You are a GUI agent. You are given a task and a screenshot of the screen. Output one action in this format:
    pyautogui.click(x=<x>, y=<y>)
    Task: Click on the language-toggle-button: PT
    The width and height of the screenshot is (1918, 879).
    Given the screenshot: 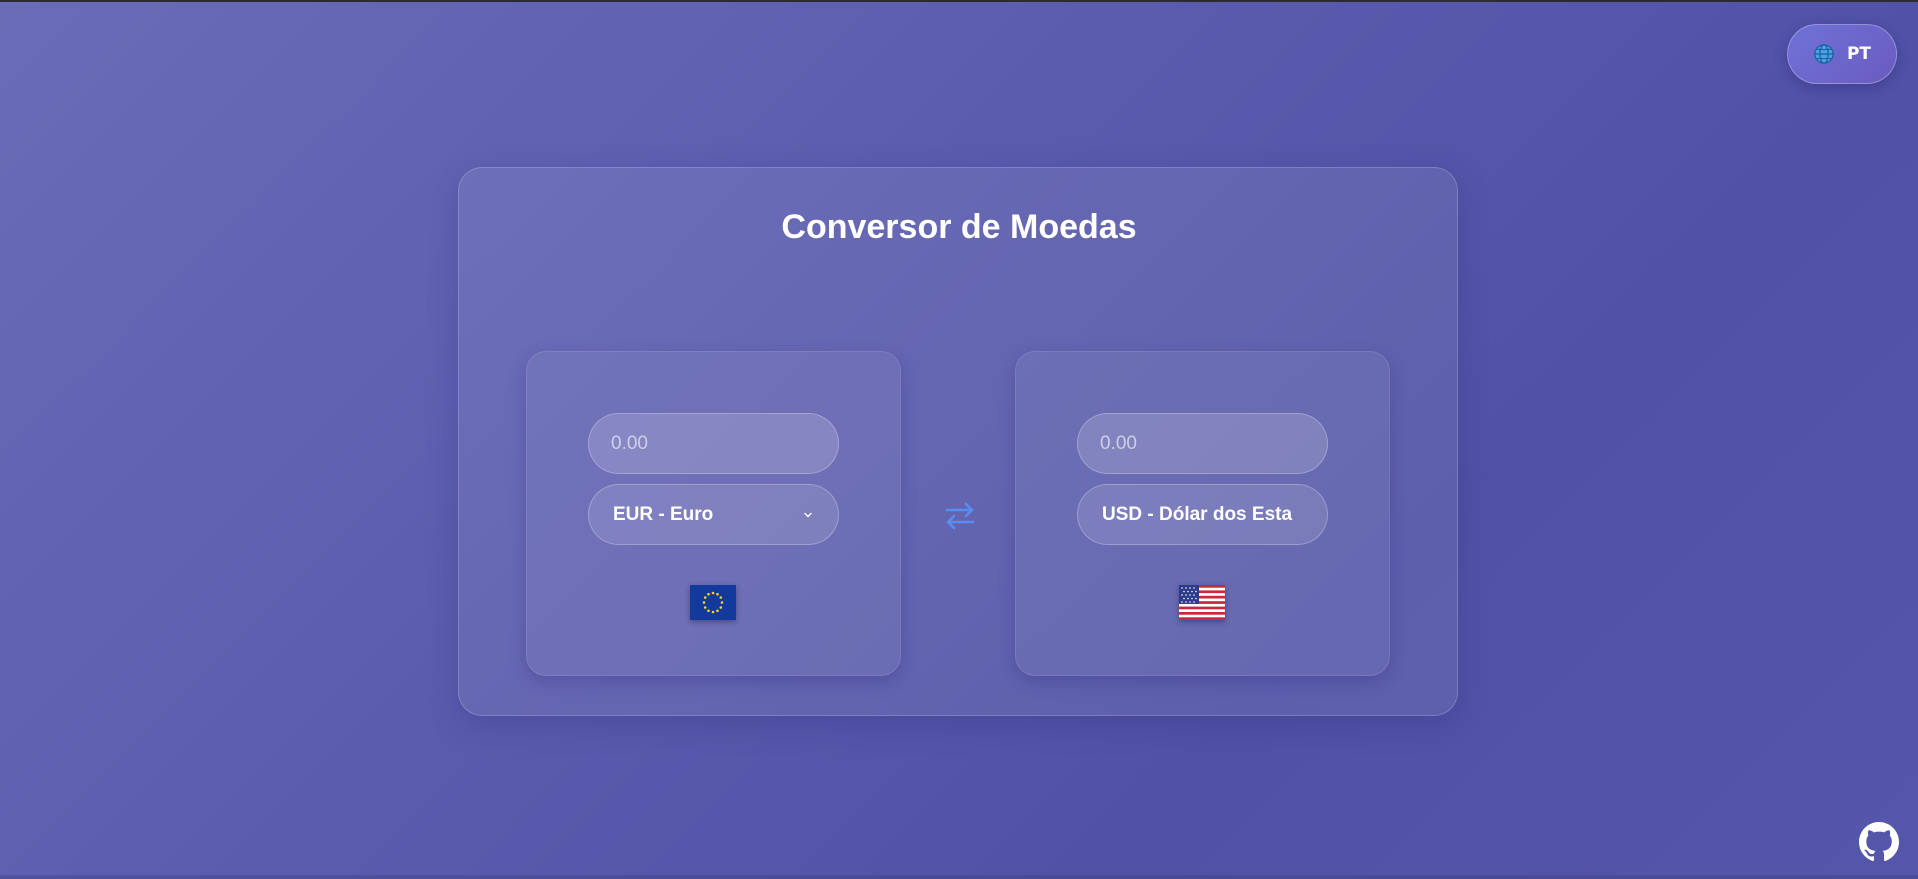 What is the action you would take?
    pyautogui.click(x=1842, y=54)
    